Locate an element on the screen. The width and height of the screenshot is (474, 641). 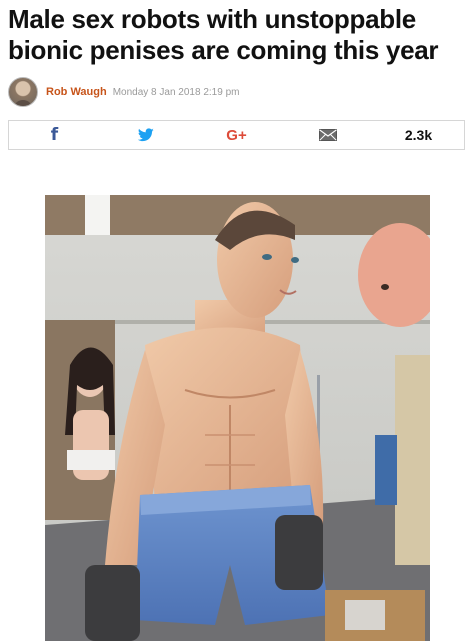
share-count-value: 2.3k is located at coordinates (418, 135).